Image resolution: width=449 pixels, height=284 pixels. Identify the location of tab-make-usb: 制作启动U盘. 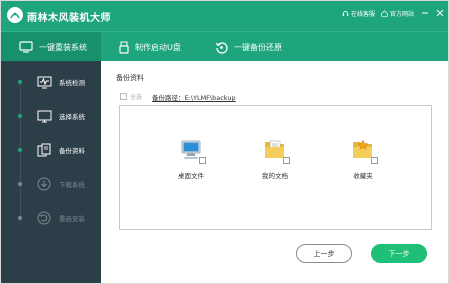
(150, 47).